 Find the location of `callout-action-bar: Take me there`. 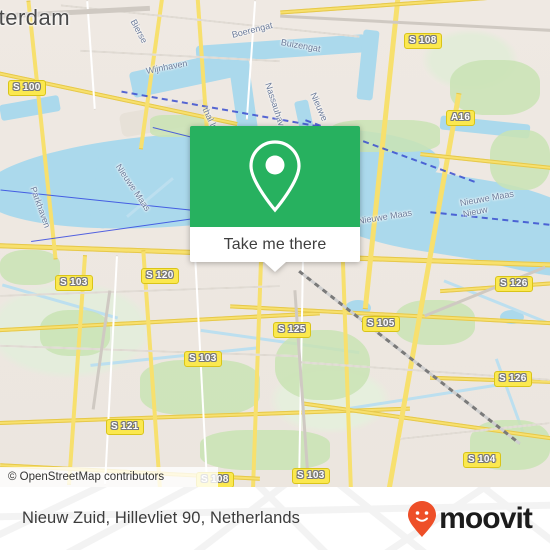

callout-action-bar: Take me there is located at coordinates (275, 249).